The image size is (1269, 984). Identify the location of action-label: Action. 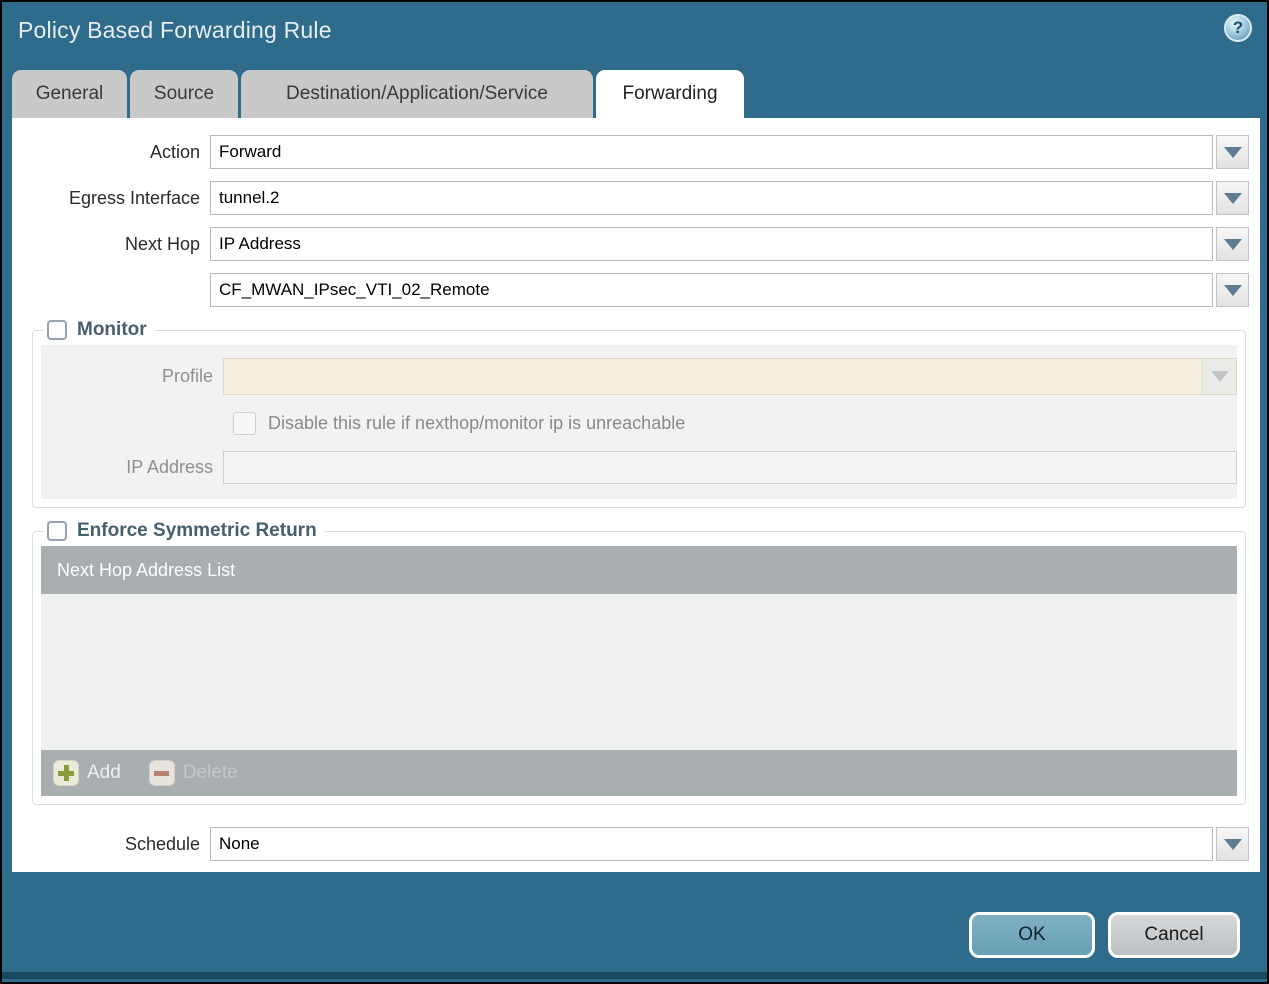
(174, 151).